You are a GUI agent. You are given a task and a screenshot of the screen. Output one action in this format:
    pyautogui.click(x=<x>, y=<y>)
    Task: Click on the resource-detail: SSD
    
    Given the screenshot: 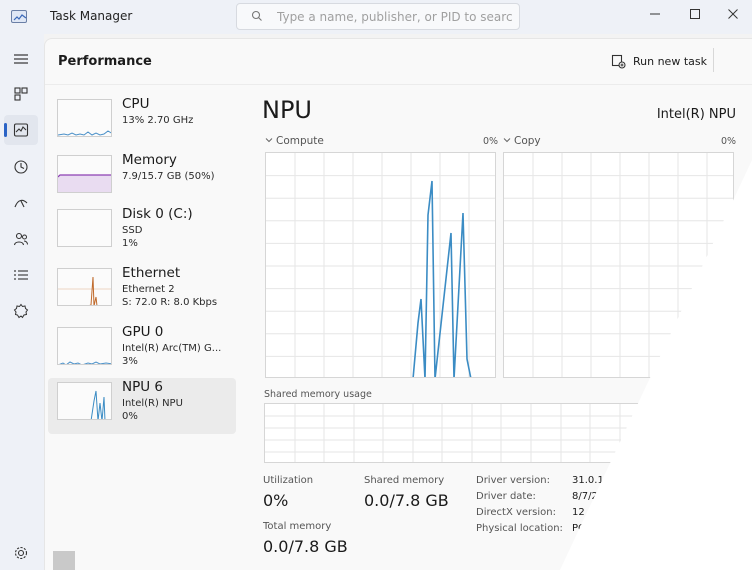 What is the action you would take?
    pyautogui.click(x=132, y=230)
    